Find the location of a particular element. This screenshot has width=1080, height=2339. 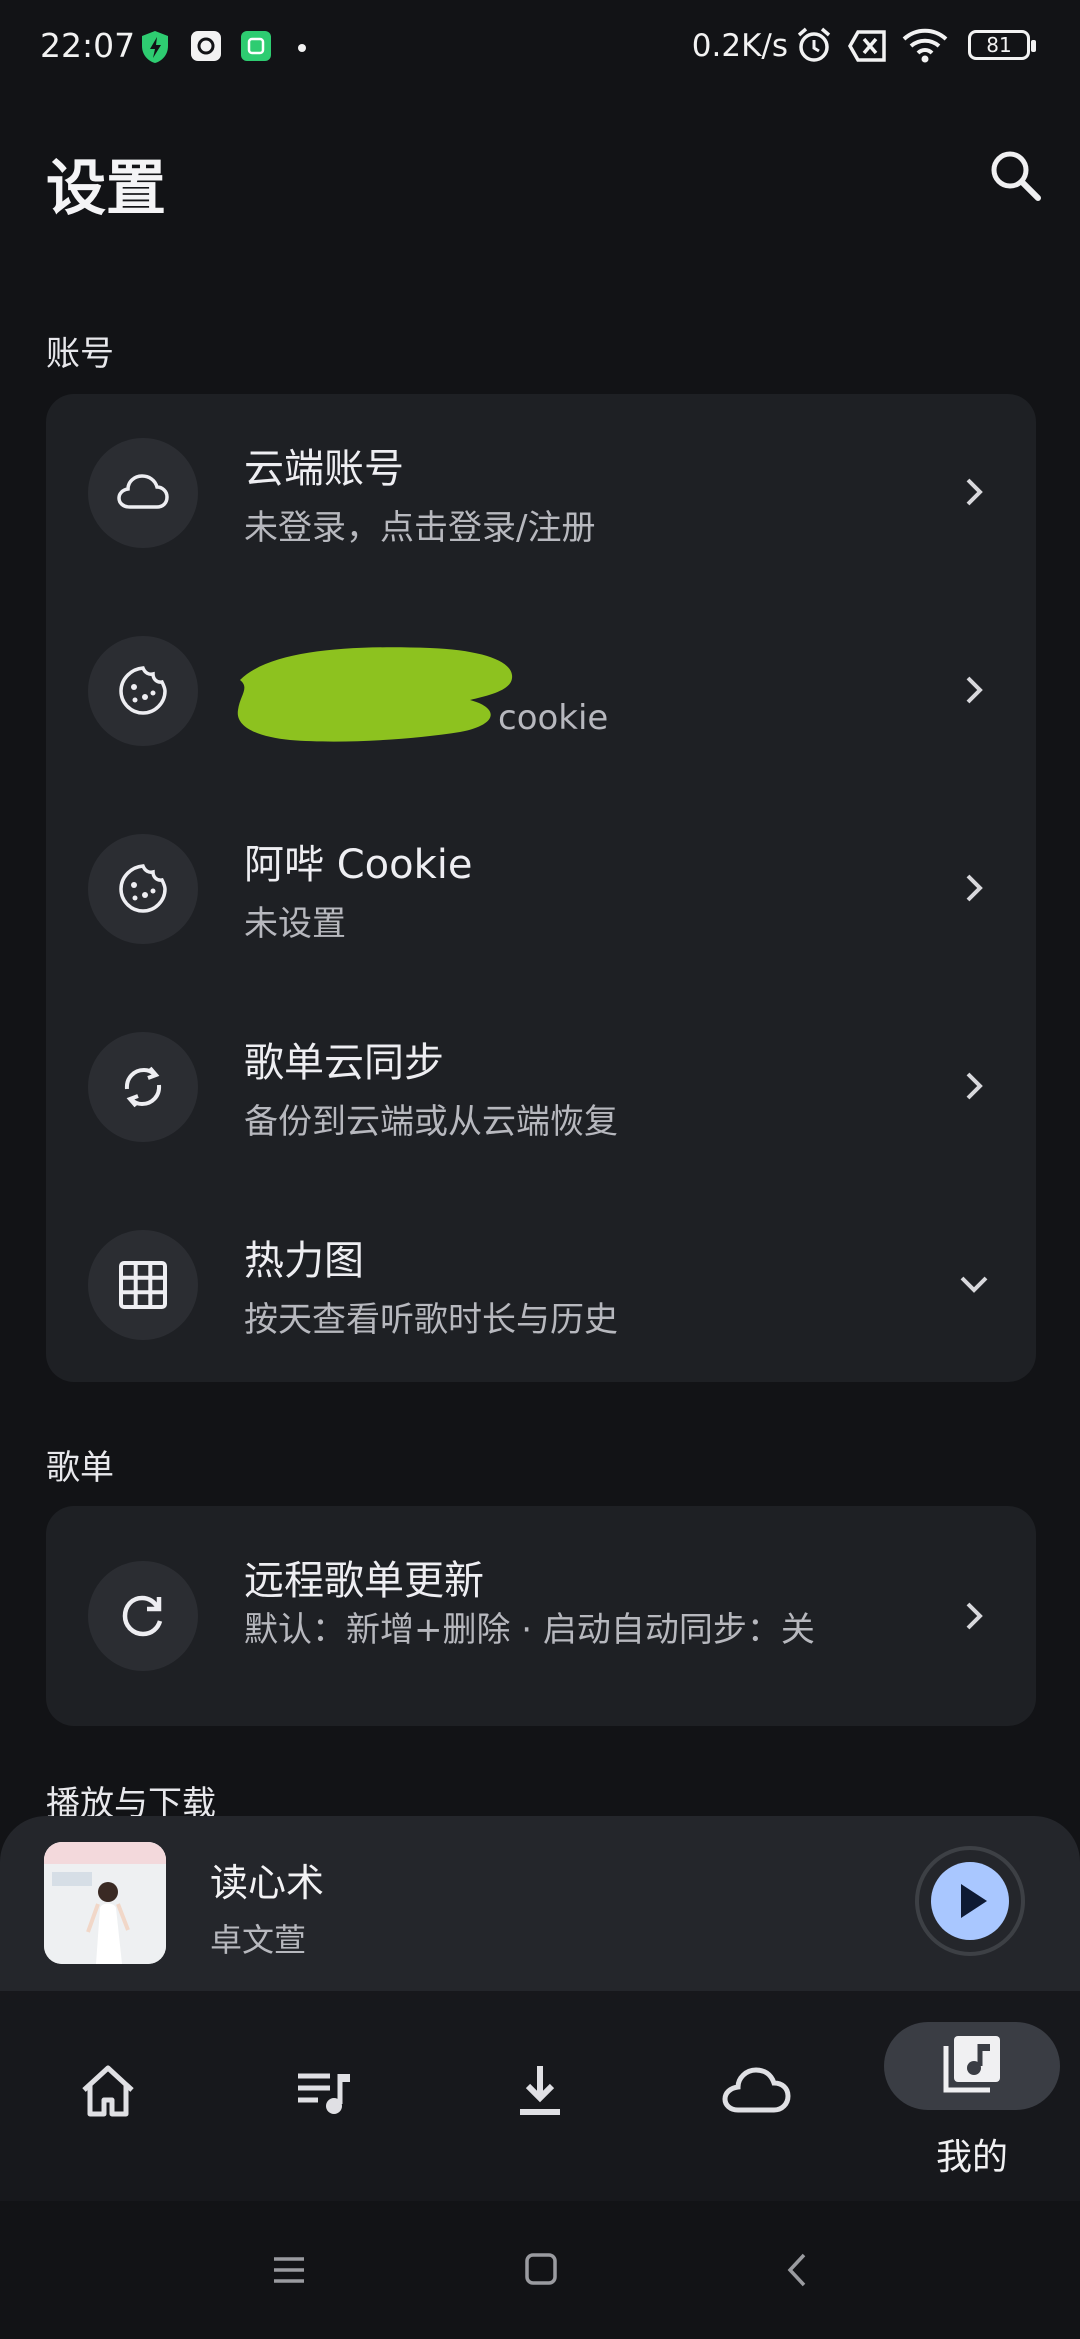

search-button is located at coordinates (1016, 176).